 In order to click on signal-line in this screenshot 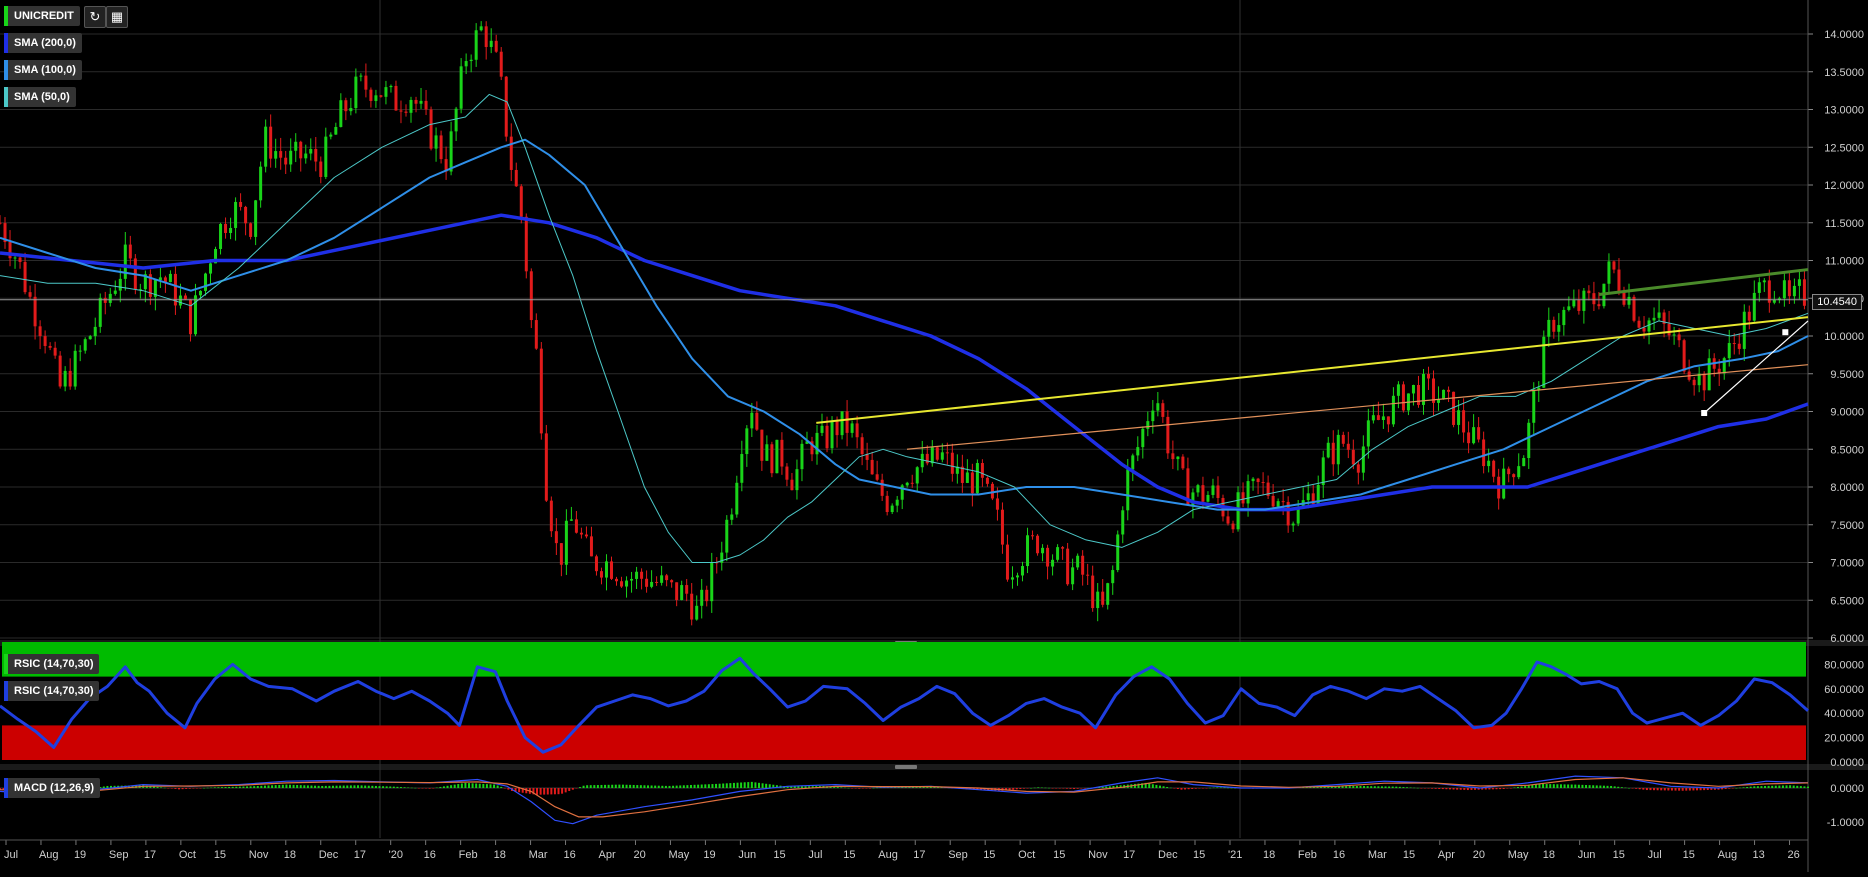, I will do `click(904, 797)`.